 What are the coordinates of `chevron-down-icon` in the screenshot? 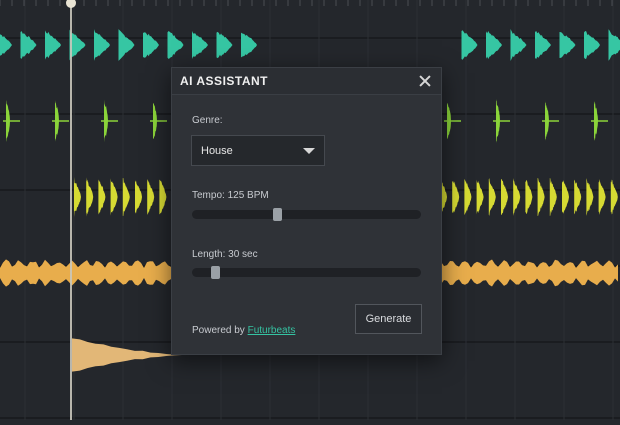 It's located at (309, 151).